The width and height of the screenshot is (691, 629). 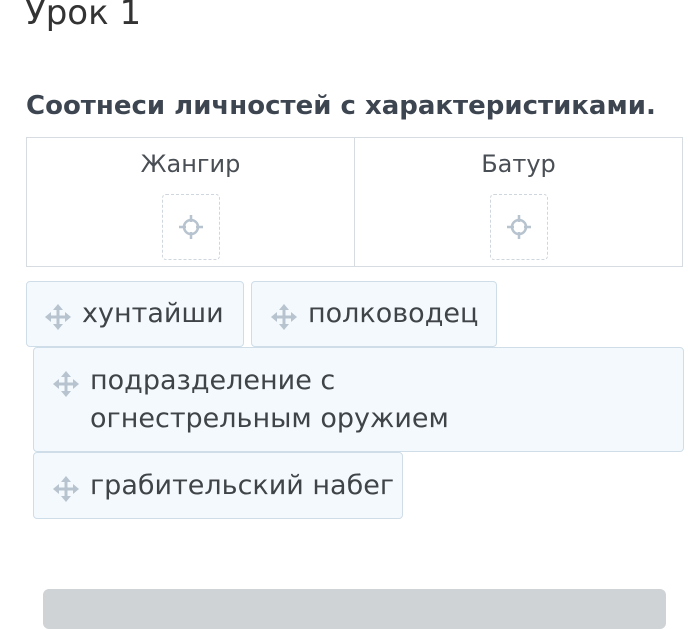 I want to click on drop-slot-zhangir, so click(x=190, y=227).